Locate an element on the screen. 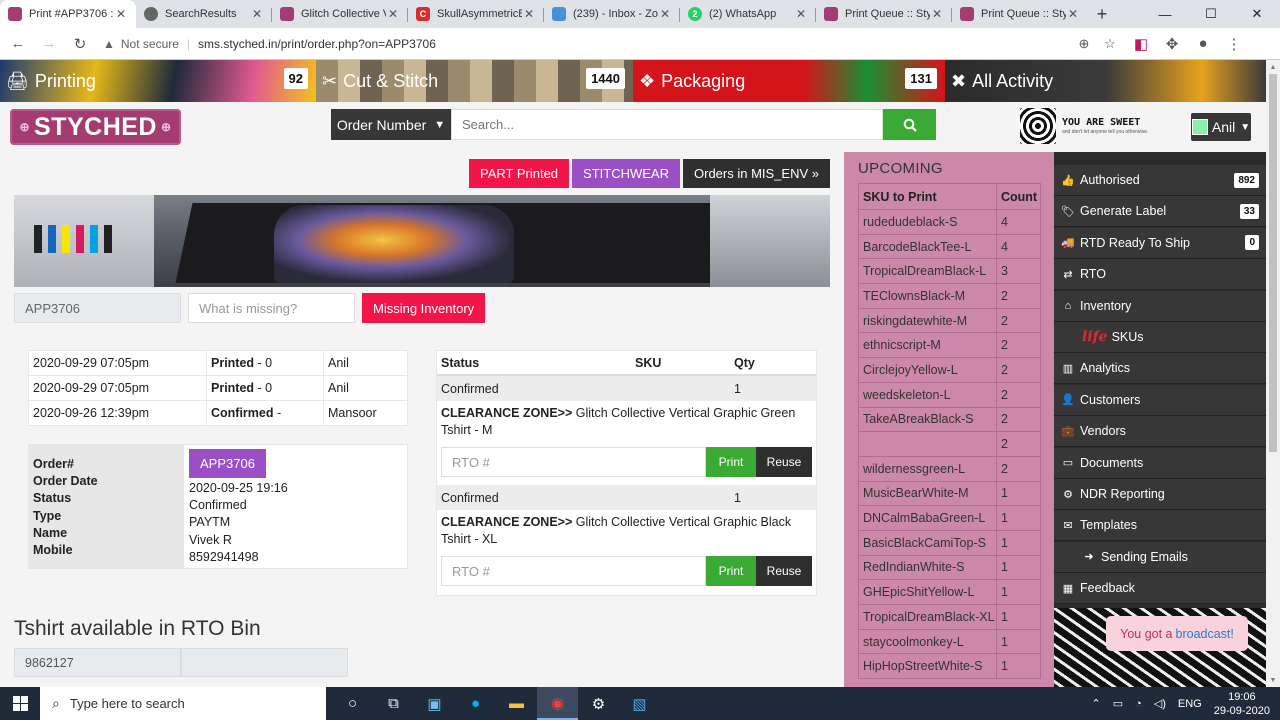 This screenshot has width=1280, height=720. orders-in-mis-button: Orders in MIS_ENV » is located at coordinates (756, 173).